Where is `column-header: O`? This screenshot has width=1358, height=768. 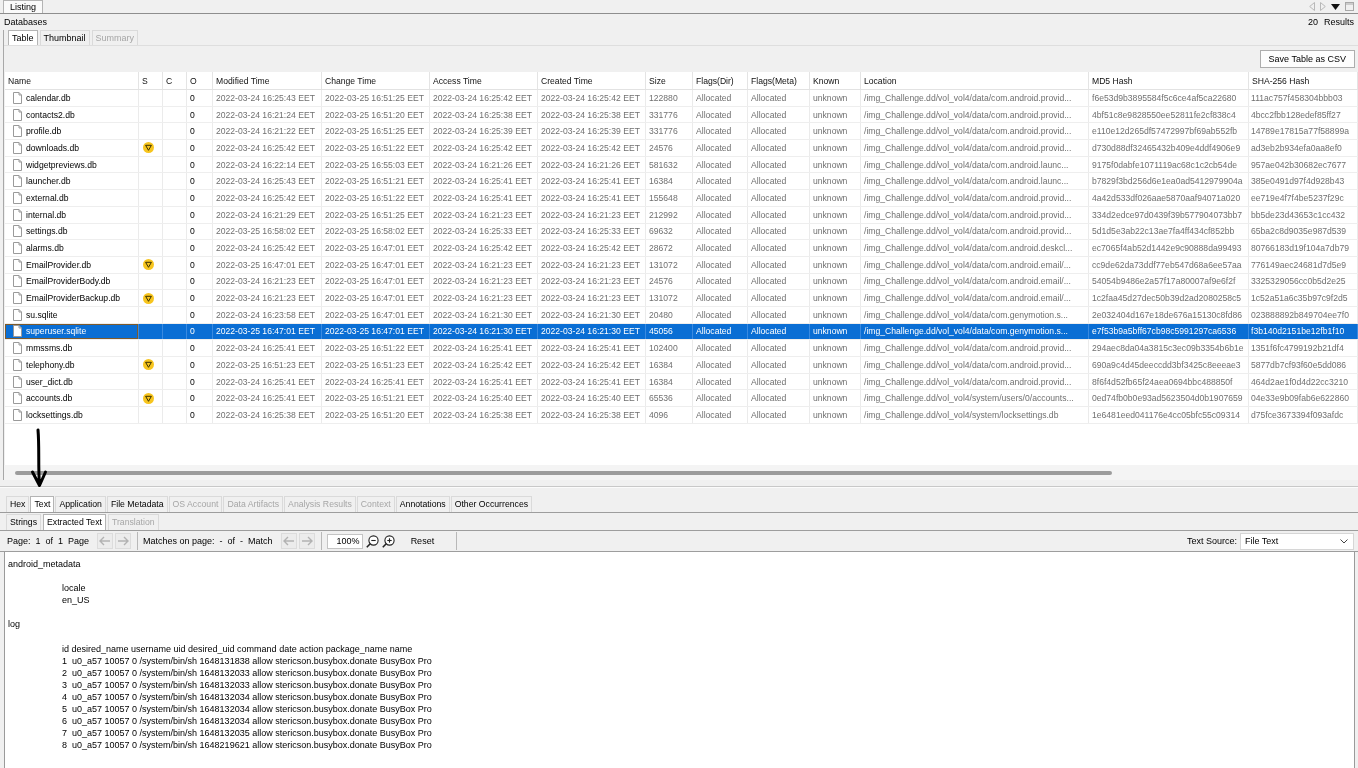
column-header: O is located at coordinates (200, 80).